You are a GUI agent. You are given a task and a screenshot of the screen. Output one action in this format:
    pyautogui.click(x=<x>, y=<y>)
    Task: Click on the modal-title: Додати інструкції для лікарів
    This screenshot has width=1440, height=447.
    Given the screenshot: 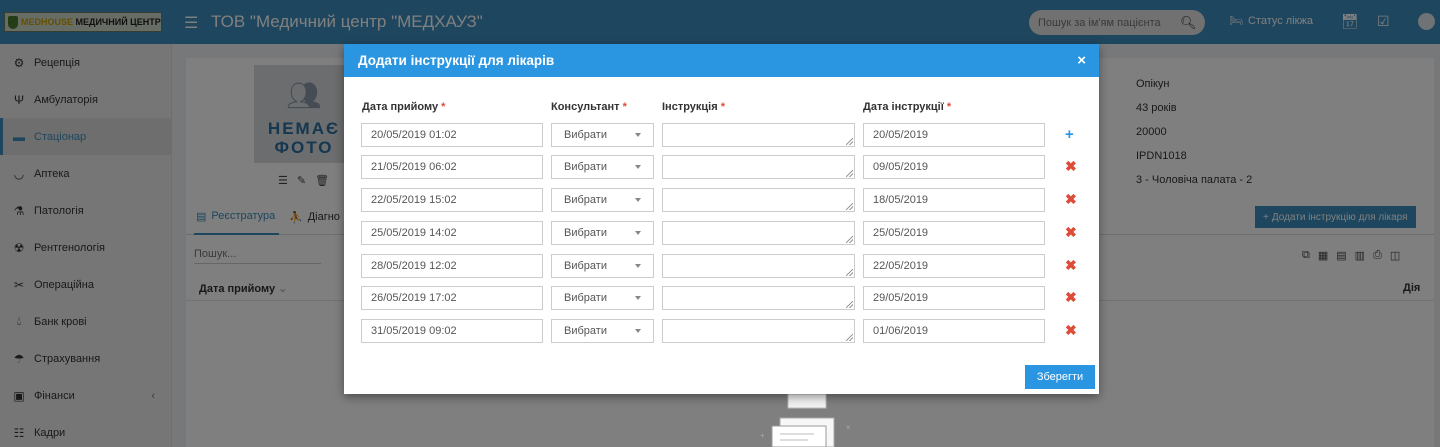 What is the action you would take?
    pyautogui.click(x=456, y=60)
    